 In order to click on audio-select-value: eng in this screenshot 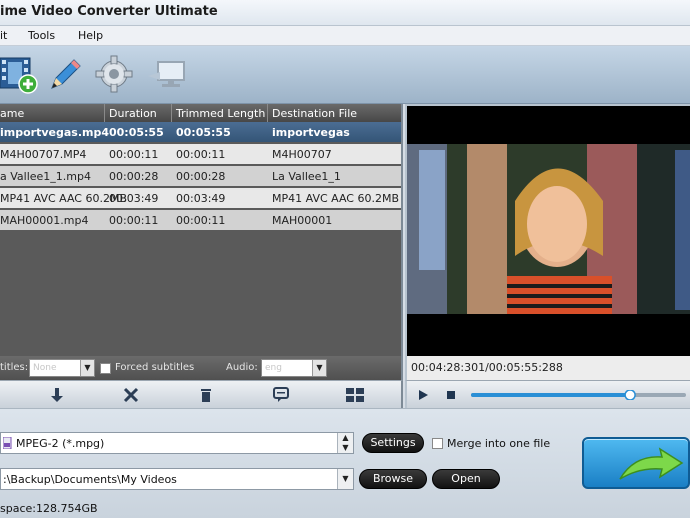, I will do `click(273, 368)`.